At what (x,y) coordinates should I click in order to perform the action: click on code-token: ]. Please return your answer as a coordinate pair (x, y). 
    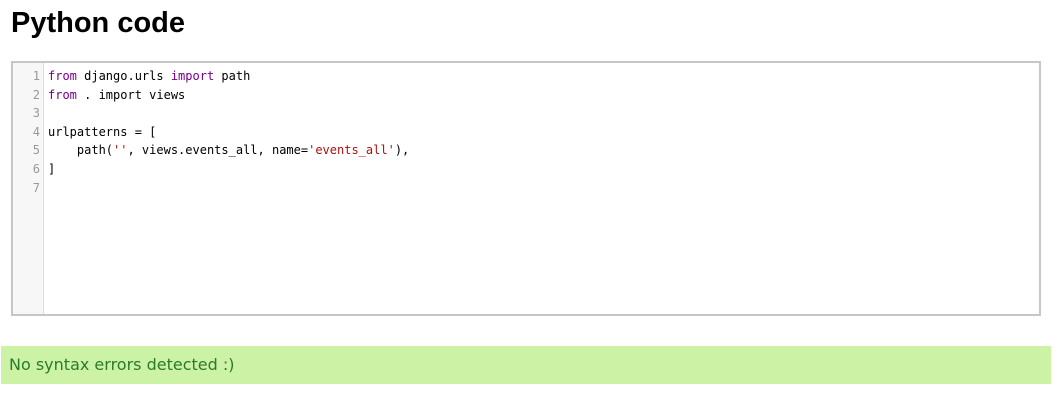
    Looking at the image, I should click on (52, 168).